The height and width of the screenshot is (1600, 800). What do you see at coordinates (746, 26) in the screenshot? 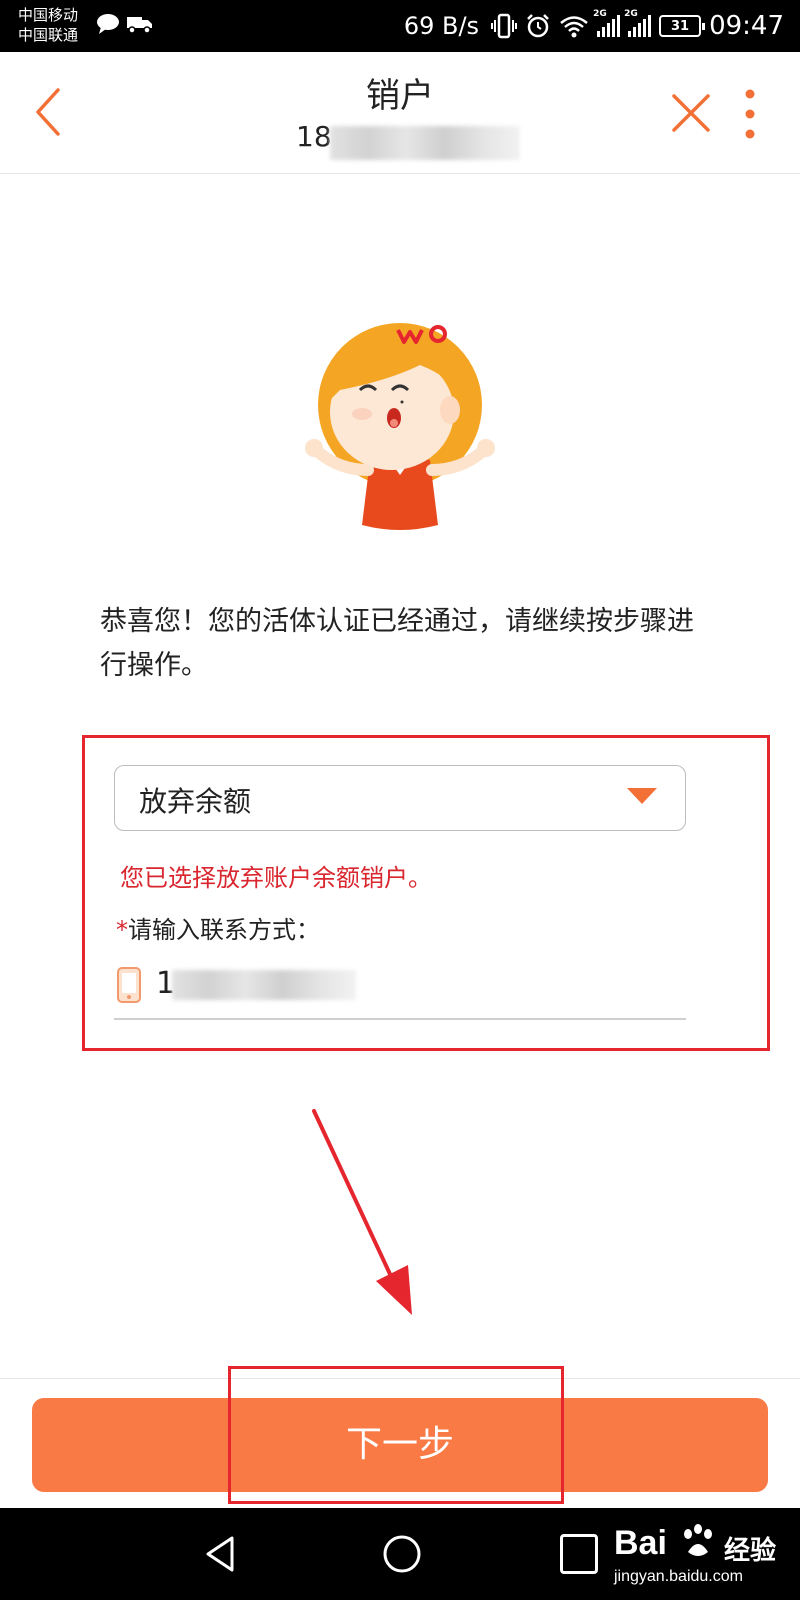
I see `clock: 09:47` at bounding box center [746, 26].